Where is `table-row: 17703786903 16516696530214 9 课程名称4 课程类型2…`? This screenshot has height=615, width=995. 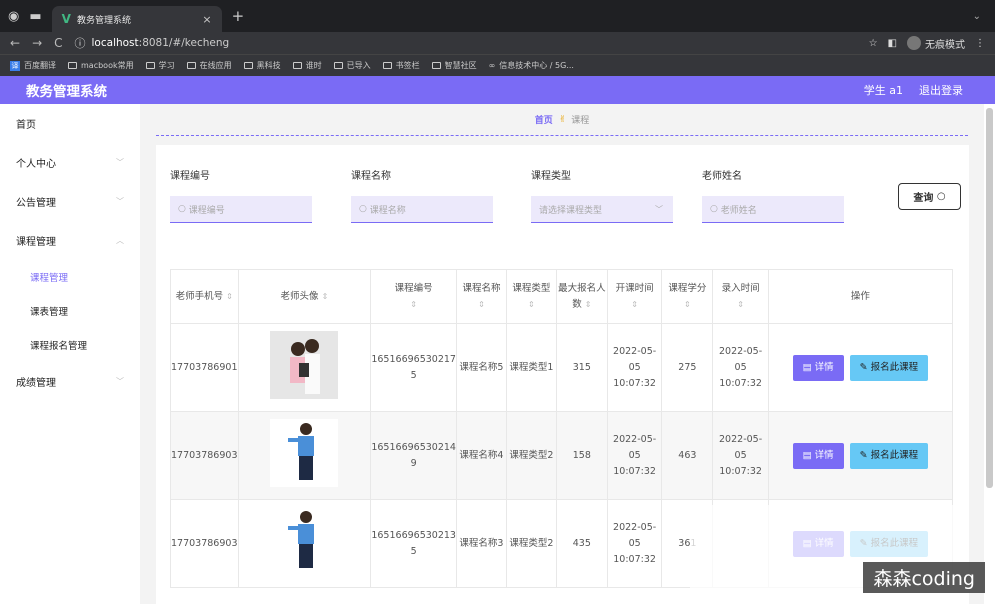
table-row: 17703786903 16516696530214 9 课程名称4 课程类型2… is located at coordinates (562, 455).